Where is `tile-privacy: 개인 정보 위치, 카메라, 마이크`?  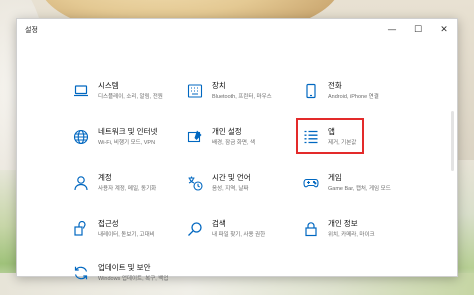
tile-privacy: 개인 정보 위치, 카메라, 마이크 is located at coordinates (363, 235).